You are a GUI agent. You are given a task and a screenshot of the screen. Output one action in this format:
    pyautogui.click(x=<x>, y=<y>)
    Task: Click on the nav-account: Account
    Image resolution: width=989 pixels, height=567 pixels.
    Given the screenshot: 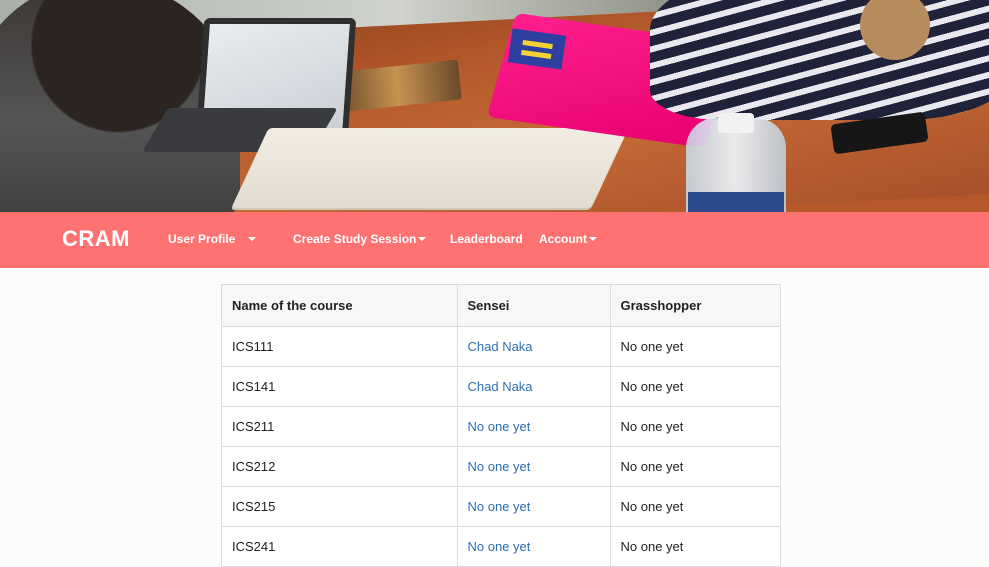 What is the action you would take?
    pyautogui.click(x=563, y=239)
    